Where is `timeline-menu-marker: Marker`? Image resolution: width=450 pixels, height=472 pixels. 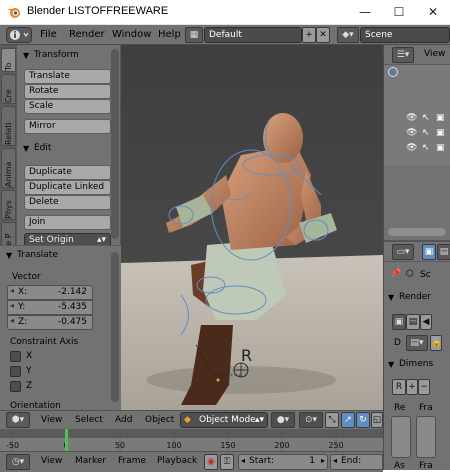 timeline-menu-marker: Marker is located at coordinates (90, 461).